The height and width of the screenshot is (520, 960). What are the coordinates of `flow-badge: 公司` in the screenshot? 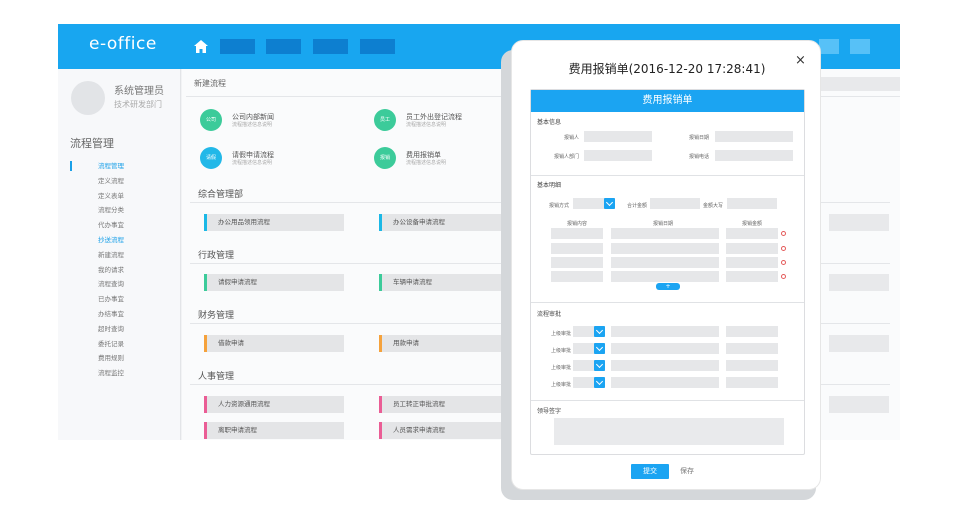 It's located at (211, 120).